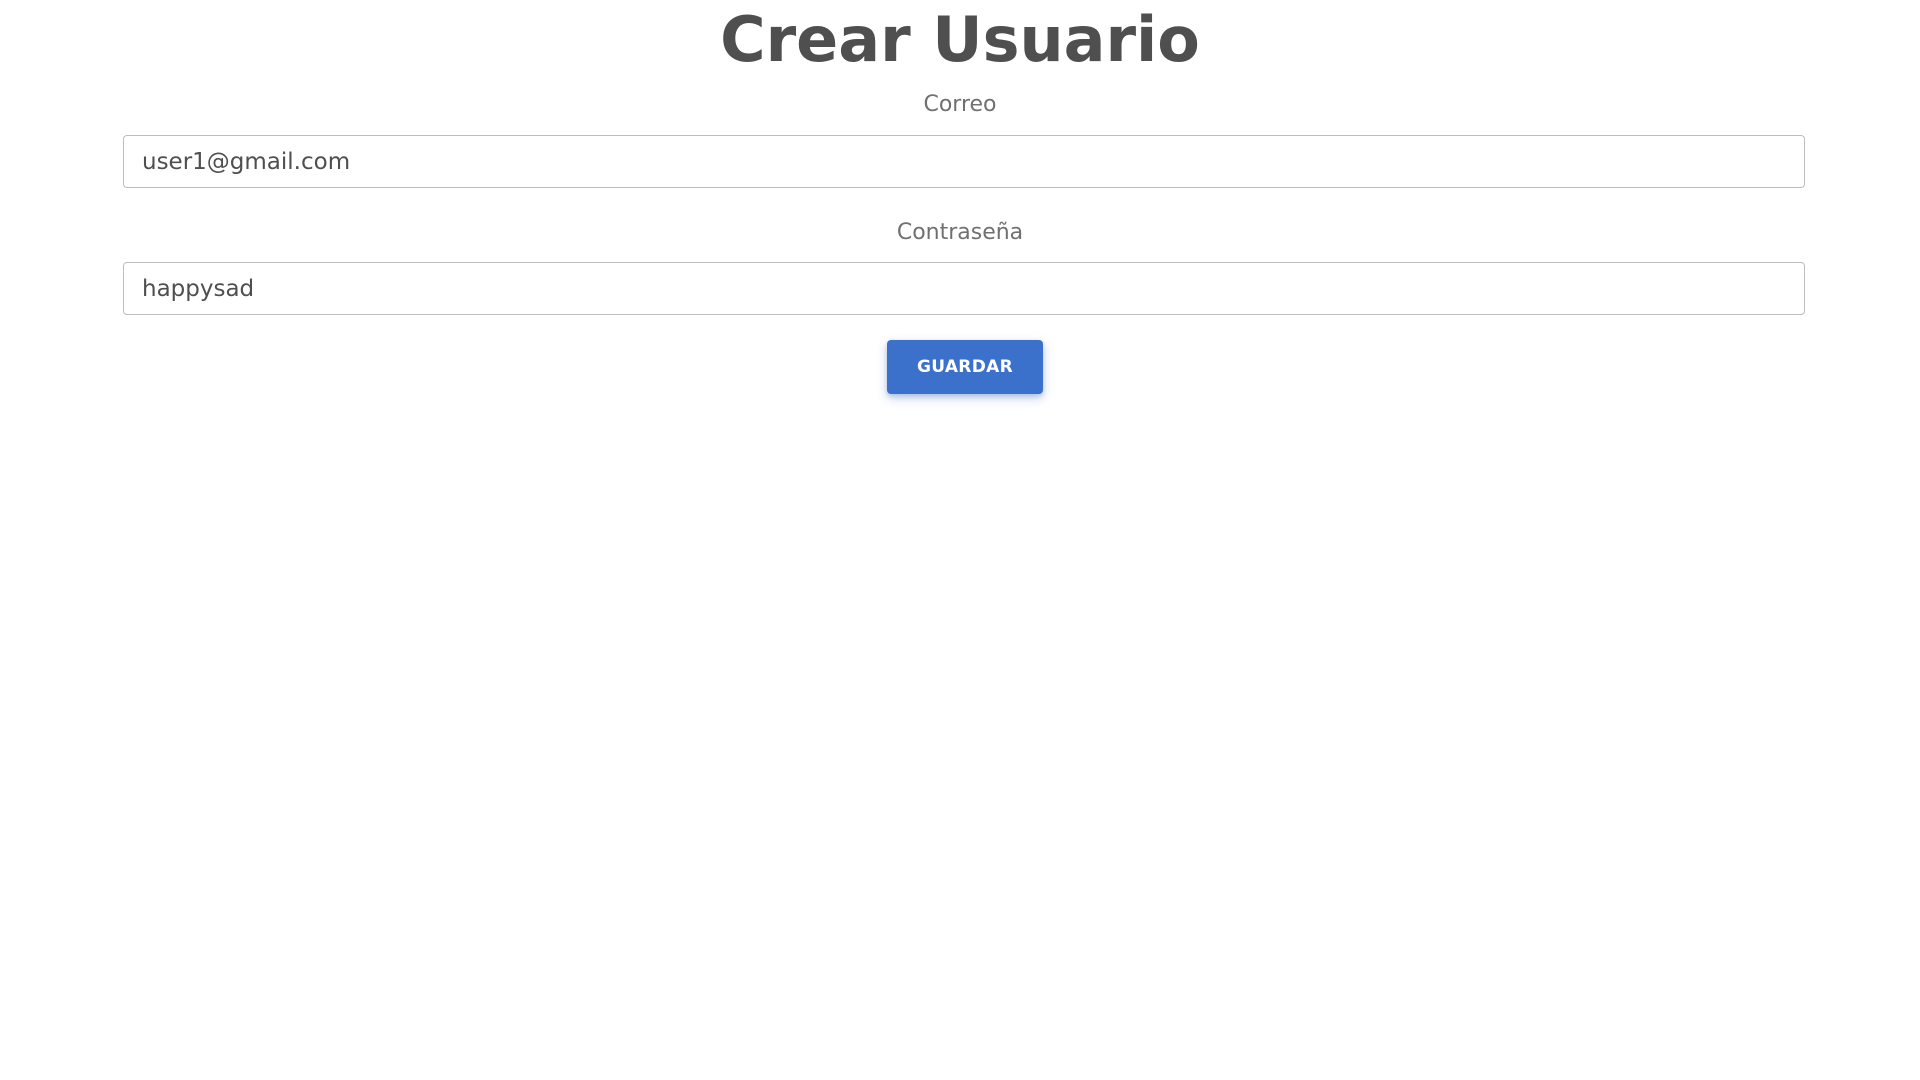 Image resolution: width=1920 pixels, height=1080 pixels. What do you see at coordinates (964, 161) in the screenshot?
I see `email-field` at bounding box center [964, 161].